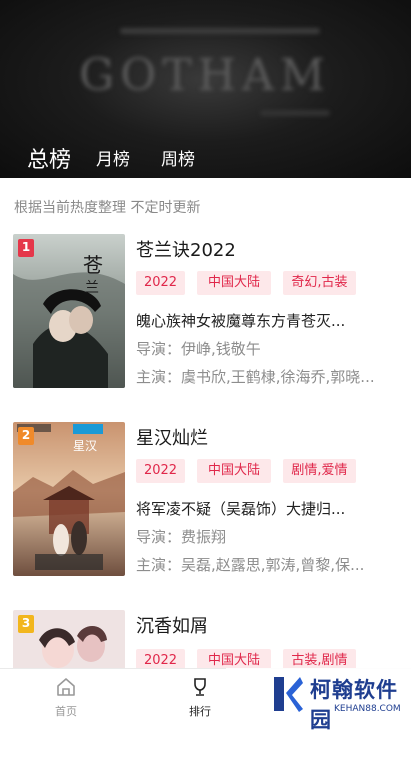  Describe the element at coordinates (200, 689) in the screenshot. I see `trophy-icon` at that location.